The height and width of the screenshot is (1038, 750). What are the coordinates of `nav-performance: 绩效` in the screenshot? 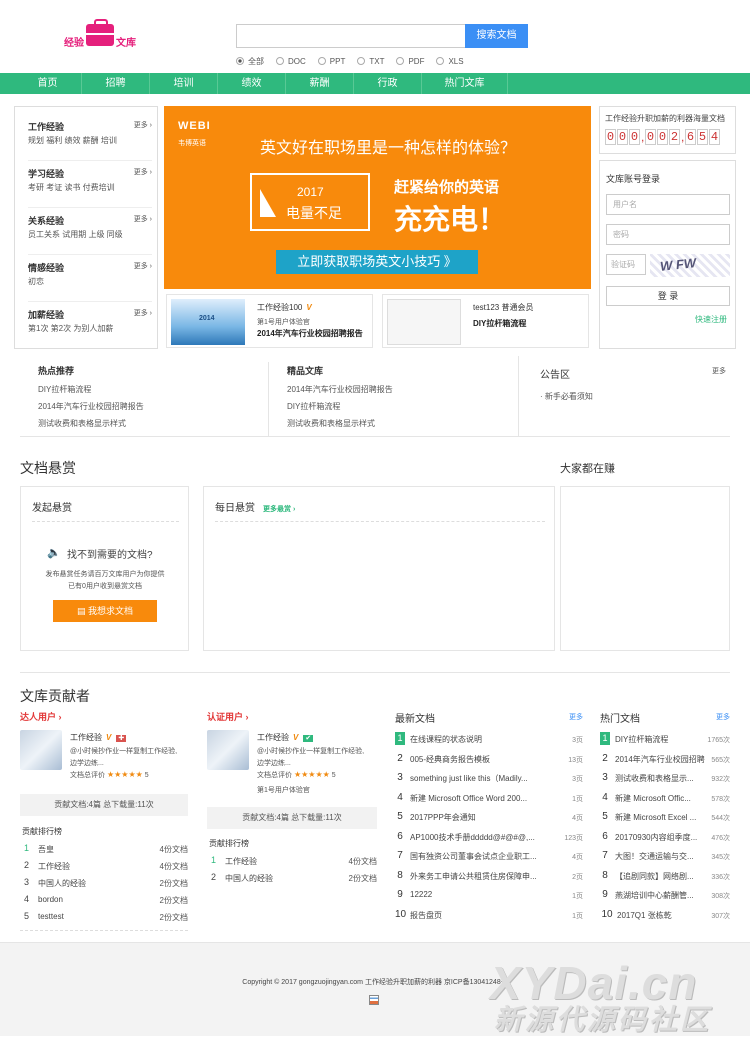 It's located at (252, 83).